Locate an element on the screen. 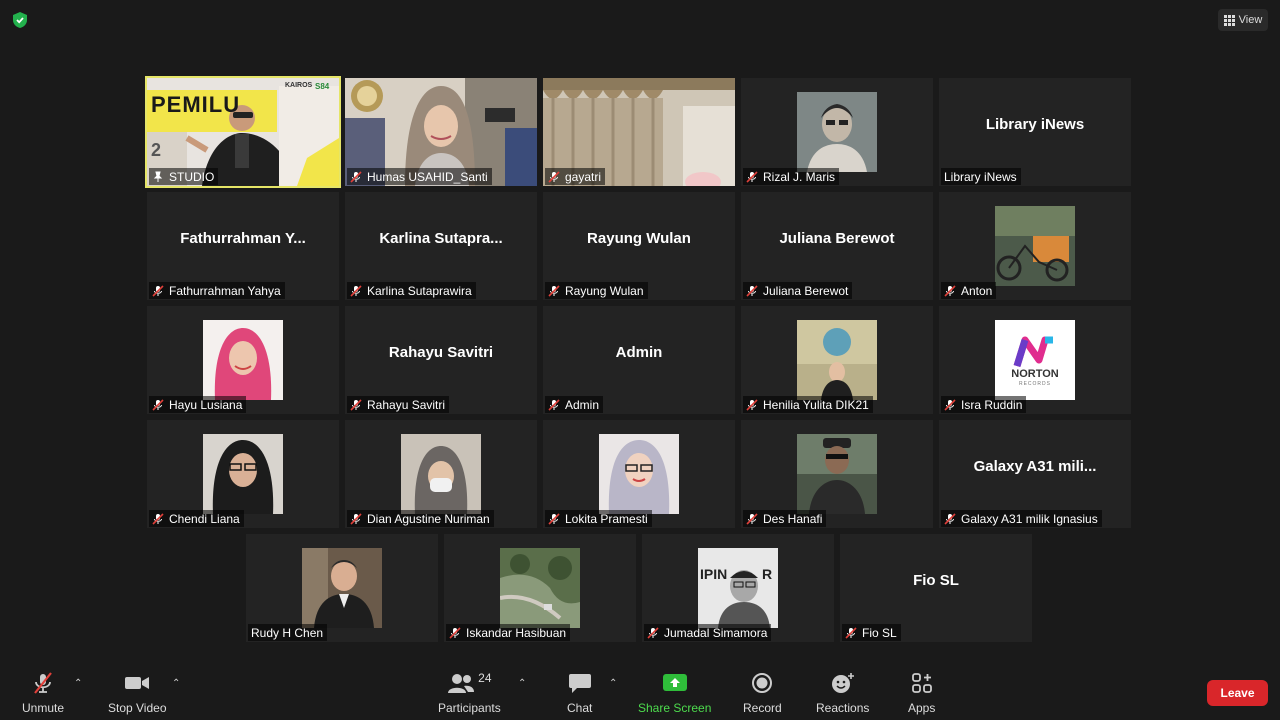  share-screen-label: Share Screen is located at coordinates (675, 708).